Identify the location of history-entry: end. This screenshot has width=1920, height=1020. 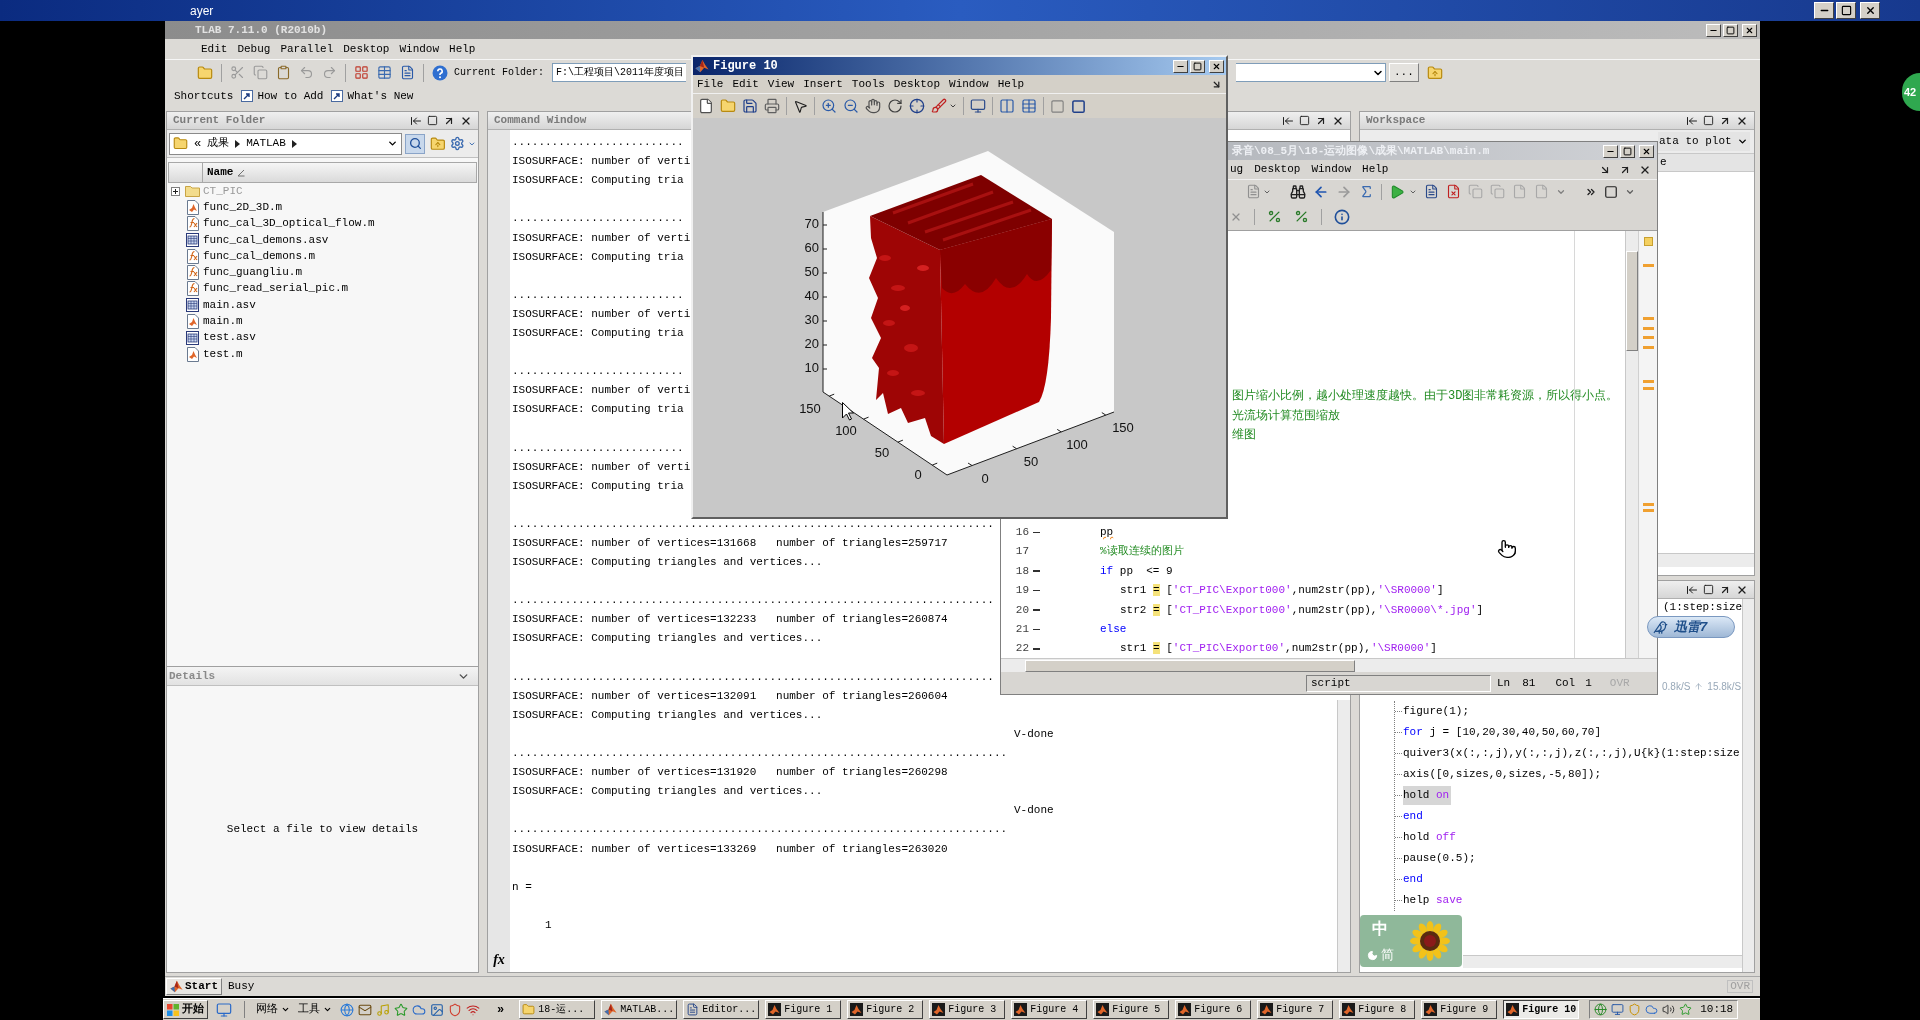
(1414, 816).